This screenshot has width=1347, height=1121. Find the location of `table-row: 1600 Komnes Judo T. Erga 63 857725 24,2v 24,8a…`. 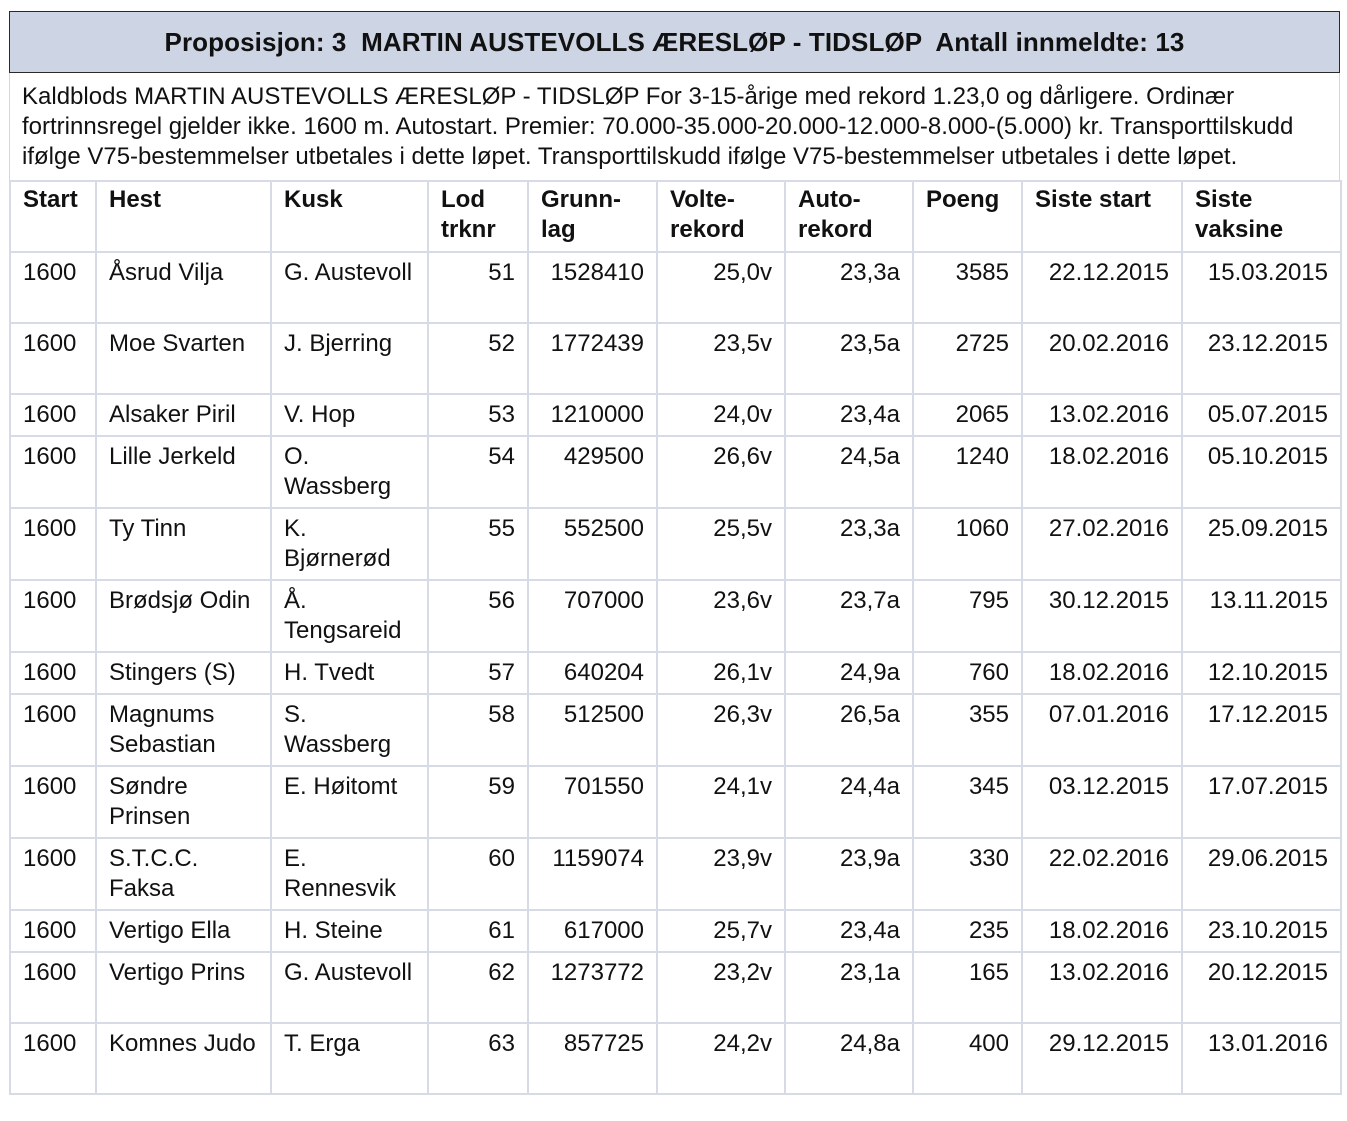

table-row: 1600 Komnes Judo T. Erga 63 857725 24,2v 24,8a… is located at coordinates (675, 1058).